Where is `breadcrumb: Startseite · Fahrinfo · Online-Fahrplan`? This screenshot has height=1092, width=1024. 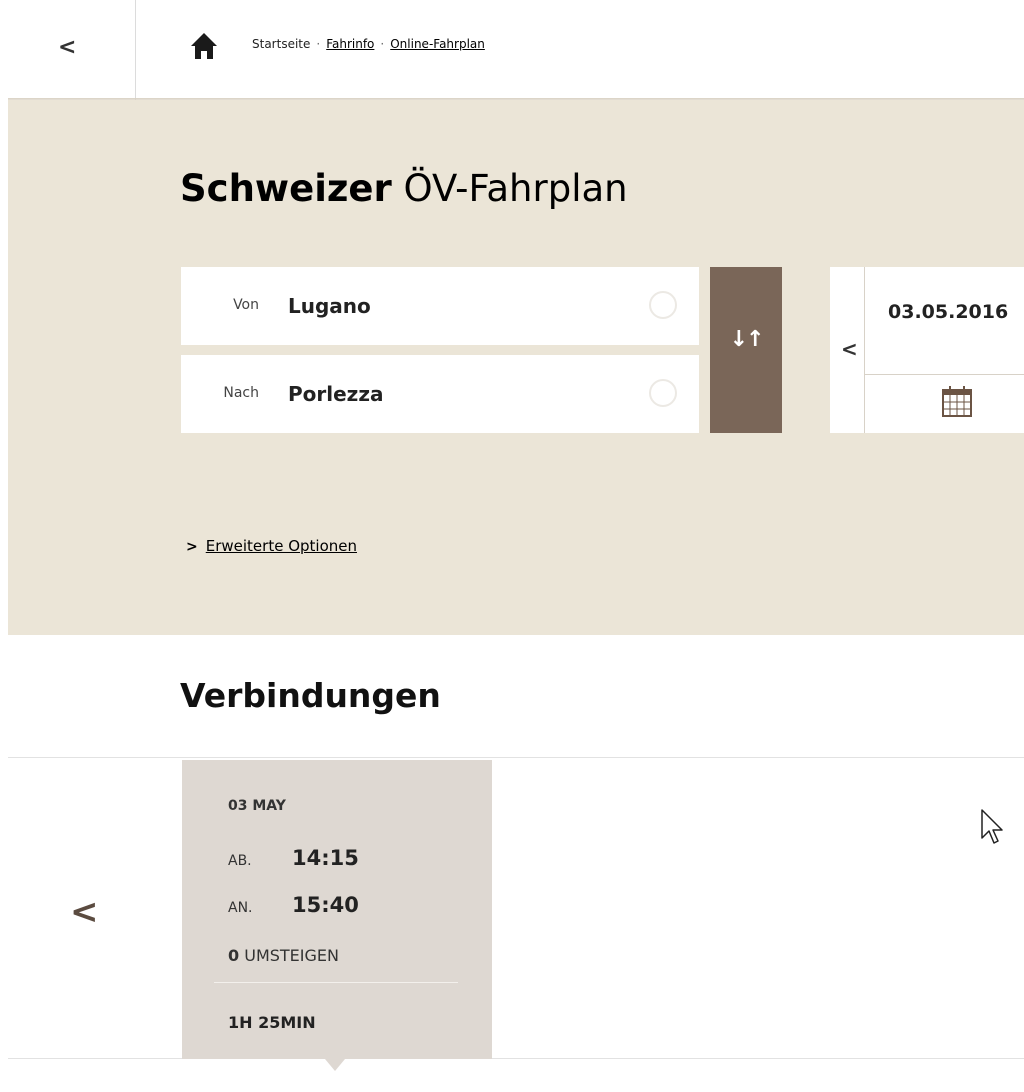
breadcrumb: Startseite · Fahrinfo · Online-Fahrplan is located at coordinates (368, 44).